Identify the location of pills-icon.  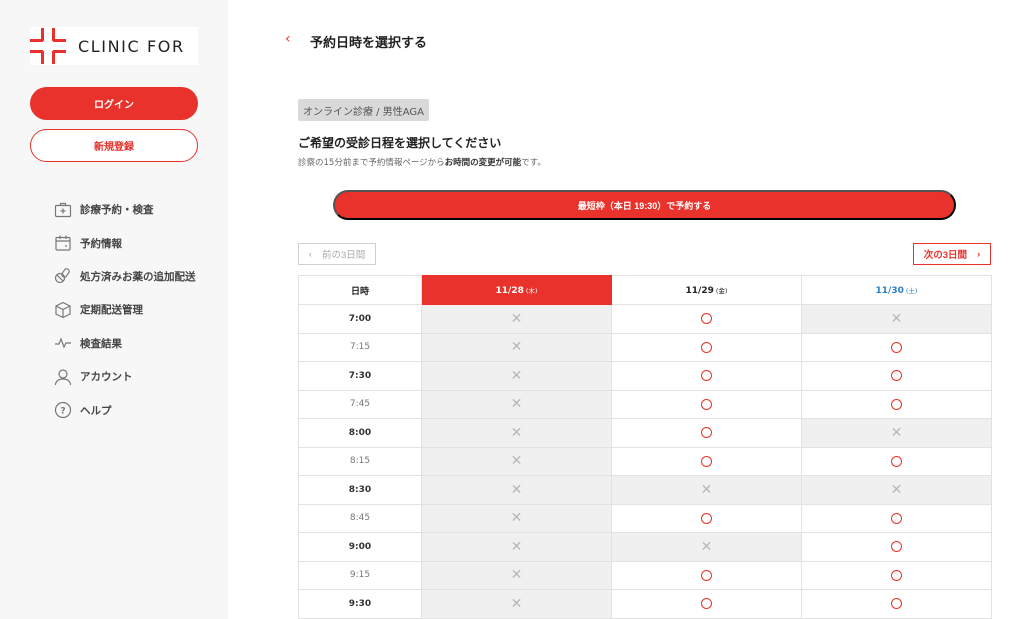
(63, 276).